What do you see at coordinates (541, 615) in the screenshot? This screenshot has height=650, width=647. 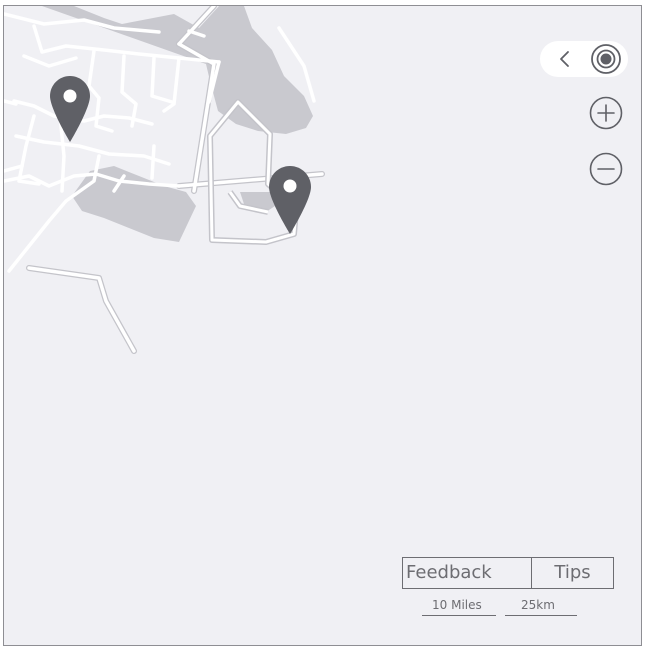 I see `scale-km-bar` at bounding box center [541, 615].